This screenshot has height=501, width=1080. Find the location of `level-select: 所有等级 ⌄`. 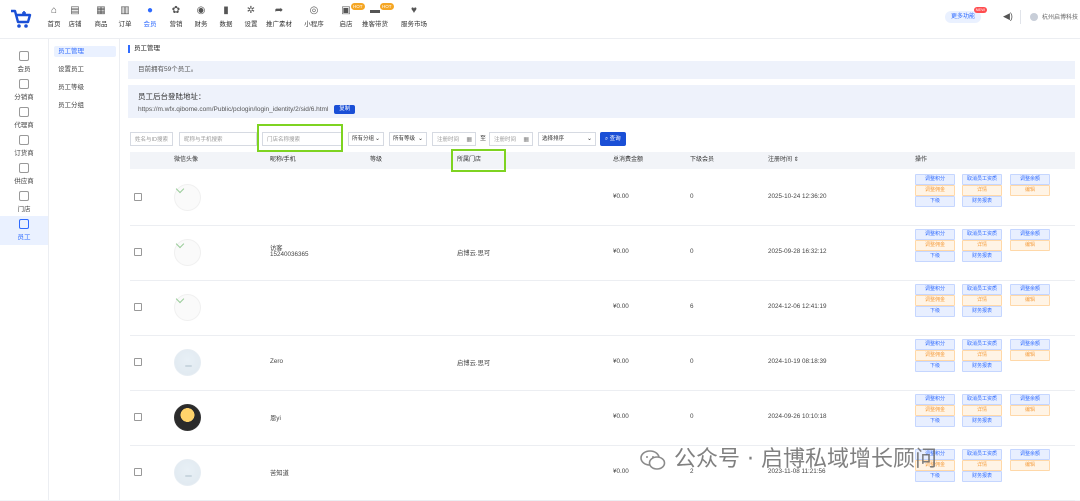

level-select: 所有等级 ⌄ is located at coordinates (408, 139).